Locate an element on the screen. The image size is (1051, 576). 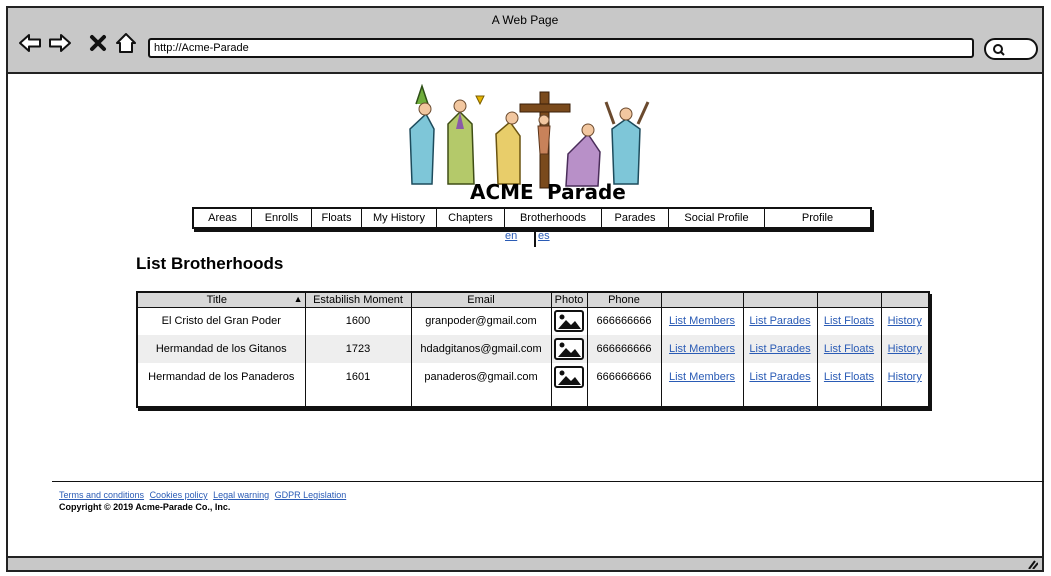
column-header-floats is located at coordinates (849, 300).